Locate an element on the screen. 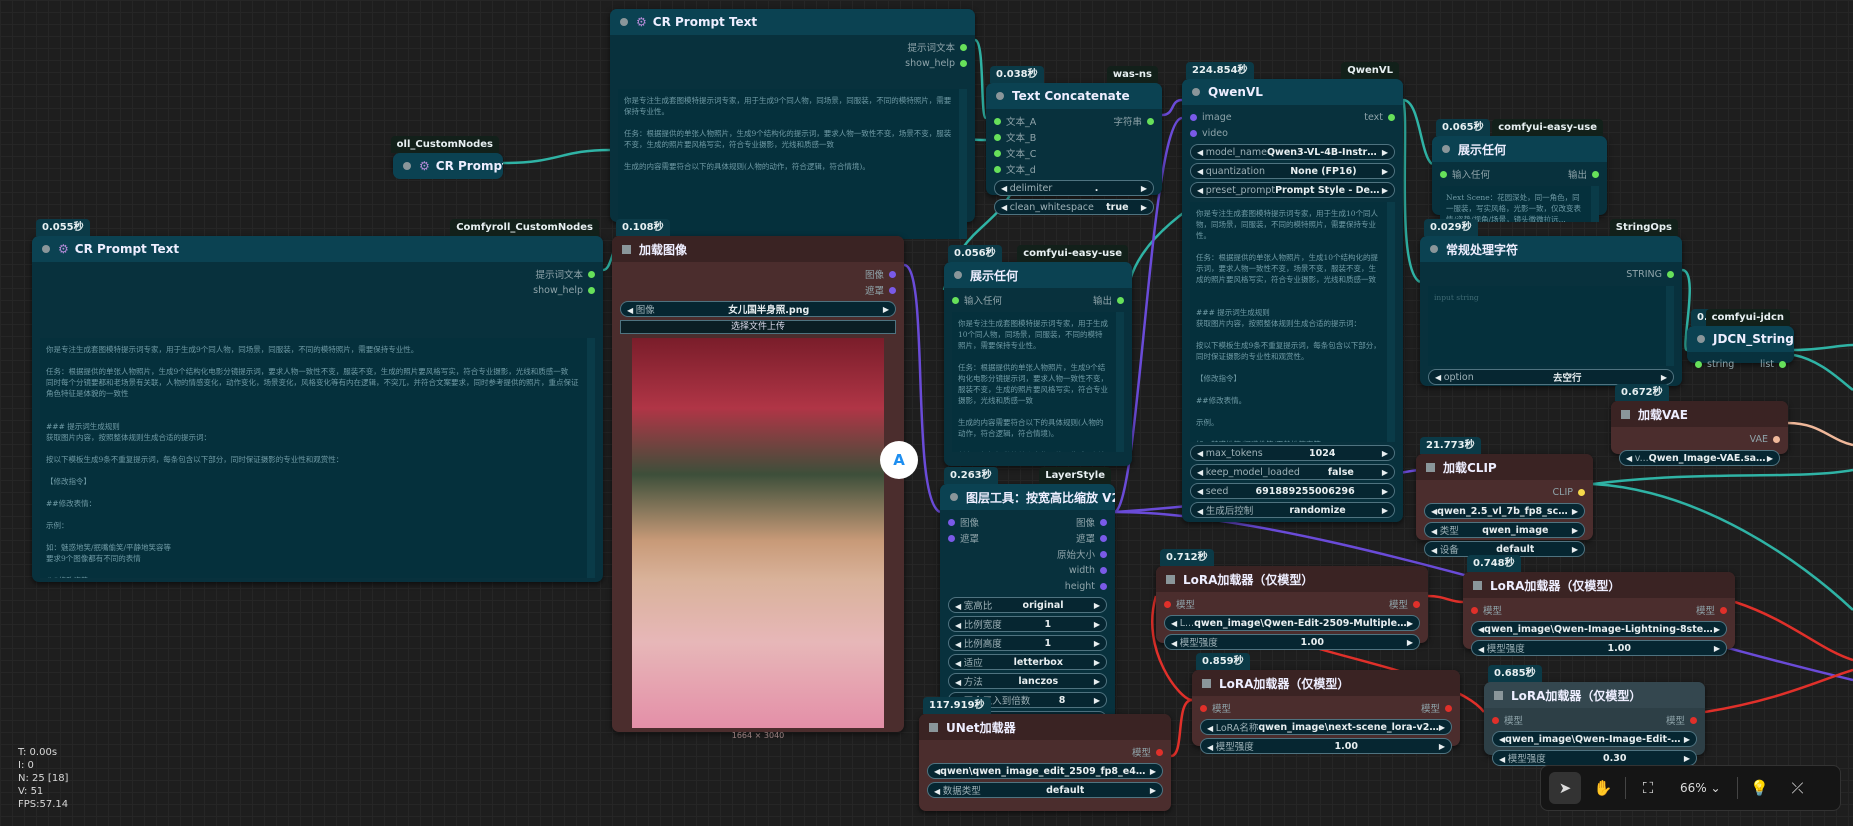  input-slot: 文本_C is located at coordinates (1015, 153).